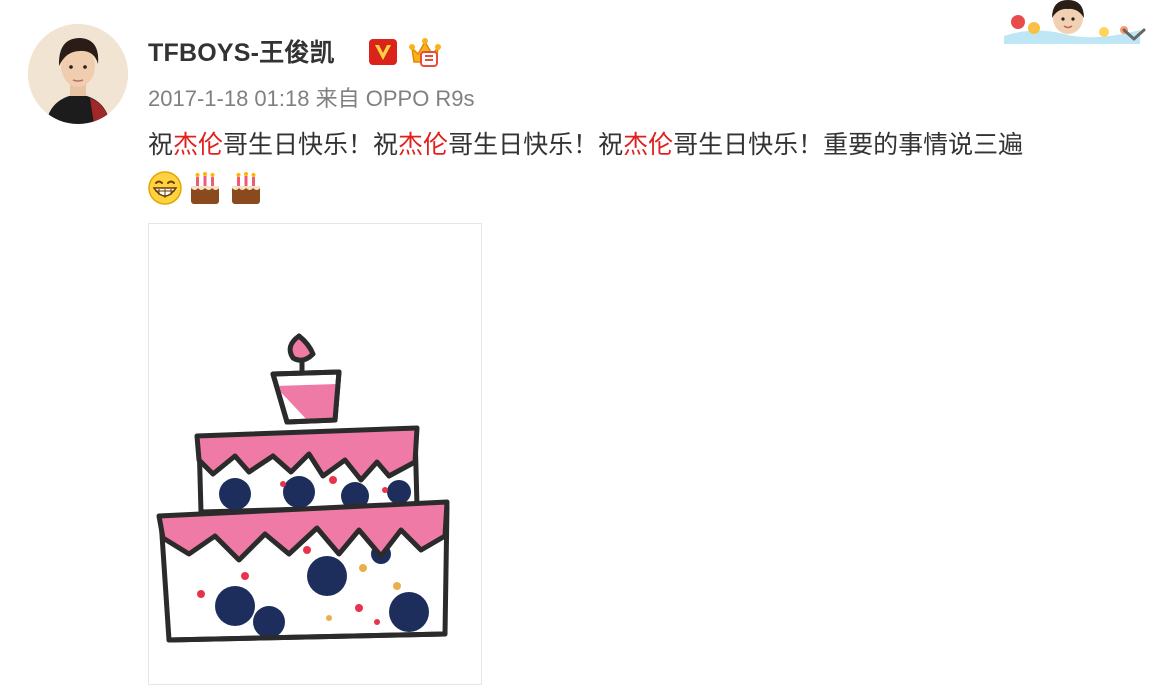 The width and height of the screenshot is (1176, 689). I want to click on source-prefix: 来自, so click(337, 98).